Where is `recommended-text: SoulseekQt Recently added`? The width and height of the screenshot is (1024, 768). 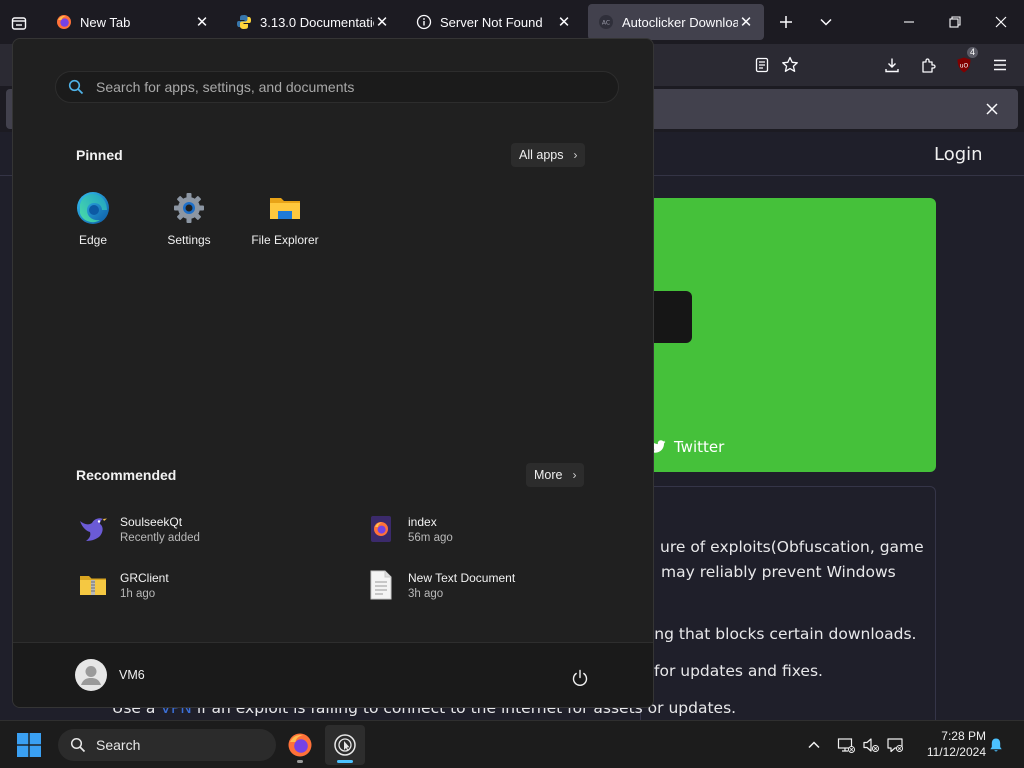 recommended-text: SoulseekQt Recently added is located at coordinates (160, 529).